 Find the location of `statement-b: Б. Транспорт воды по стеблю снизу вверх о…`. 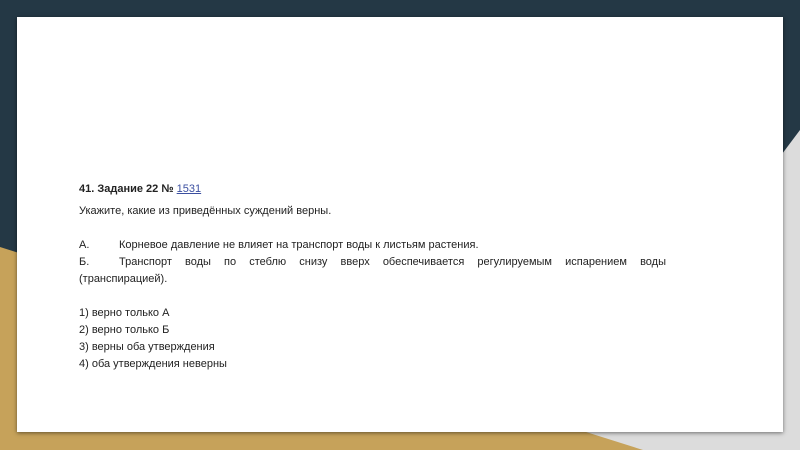

statement-b: Б. Транспорт воды по стеблю снизу вверх о… is located at coordinates (372, 271).